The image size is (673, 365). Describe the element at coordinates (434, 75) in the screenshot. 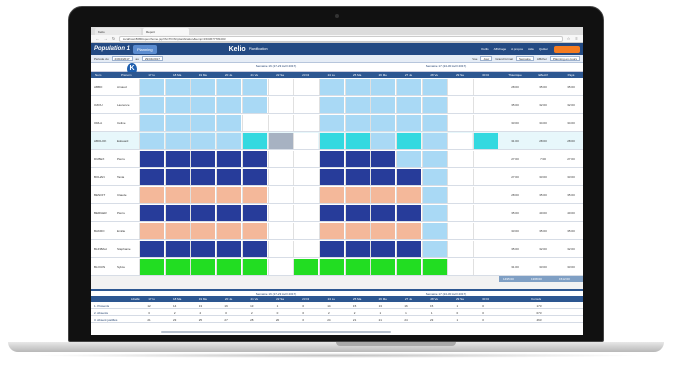

I see `day-header: 28 Ve` at that location.